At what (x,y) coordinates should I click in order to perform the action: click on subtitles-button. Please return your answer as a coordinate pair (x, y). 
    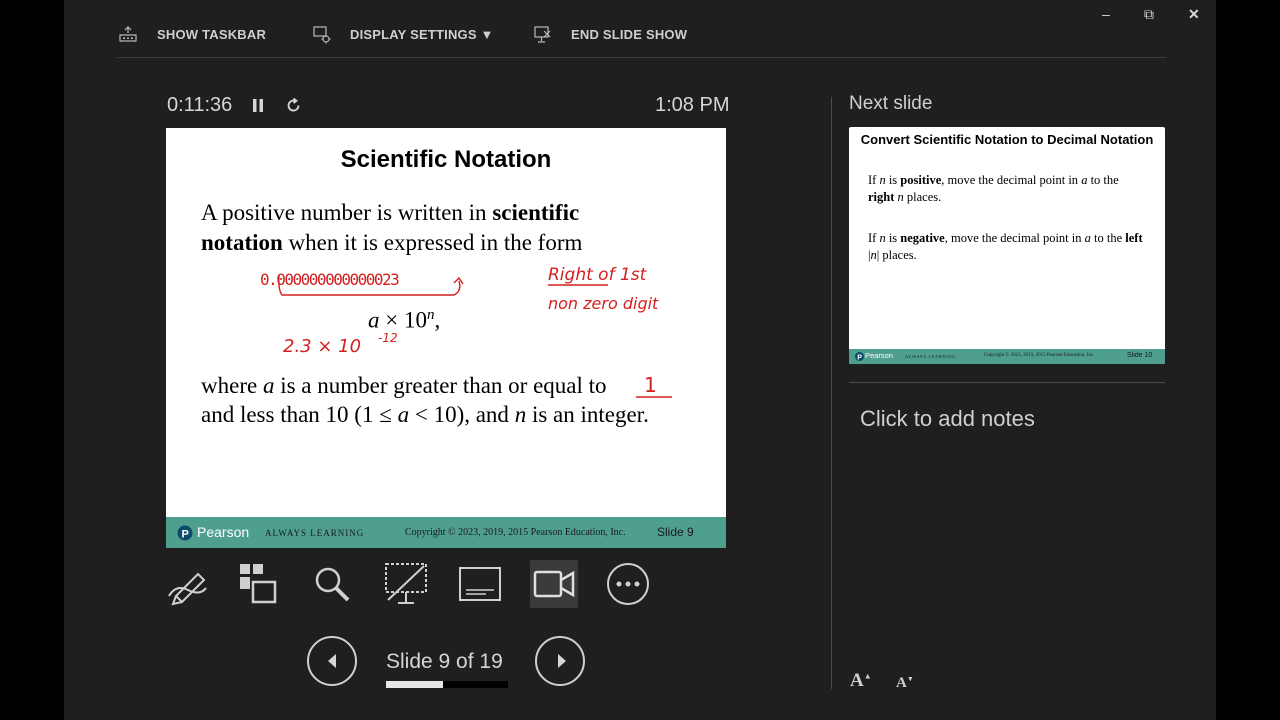
    Looking at the image, I should click on (480, 584).